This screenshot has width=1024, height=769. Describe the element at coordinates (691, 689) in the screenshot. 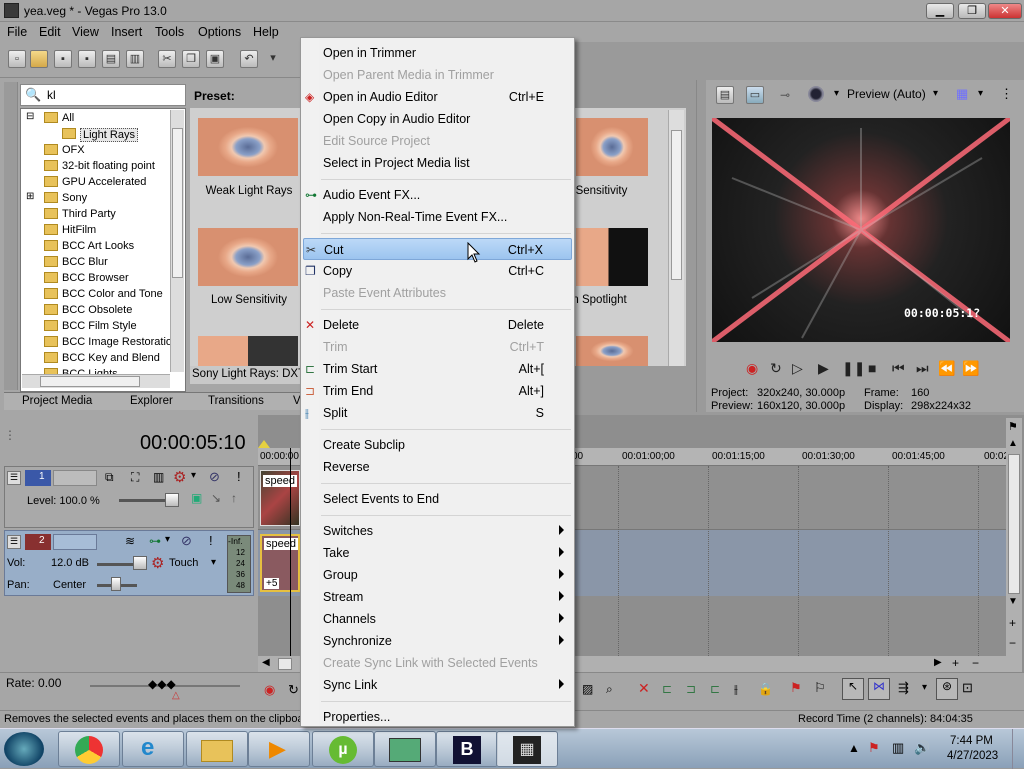

I see `trim-start-tool-icon: ⊐` at that location.